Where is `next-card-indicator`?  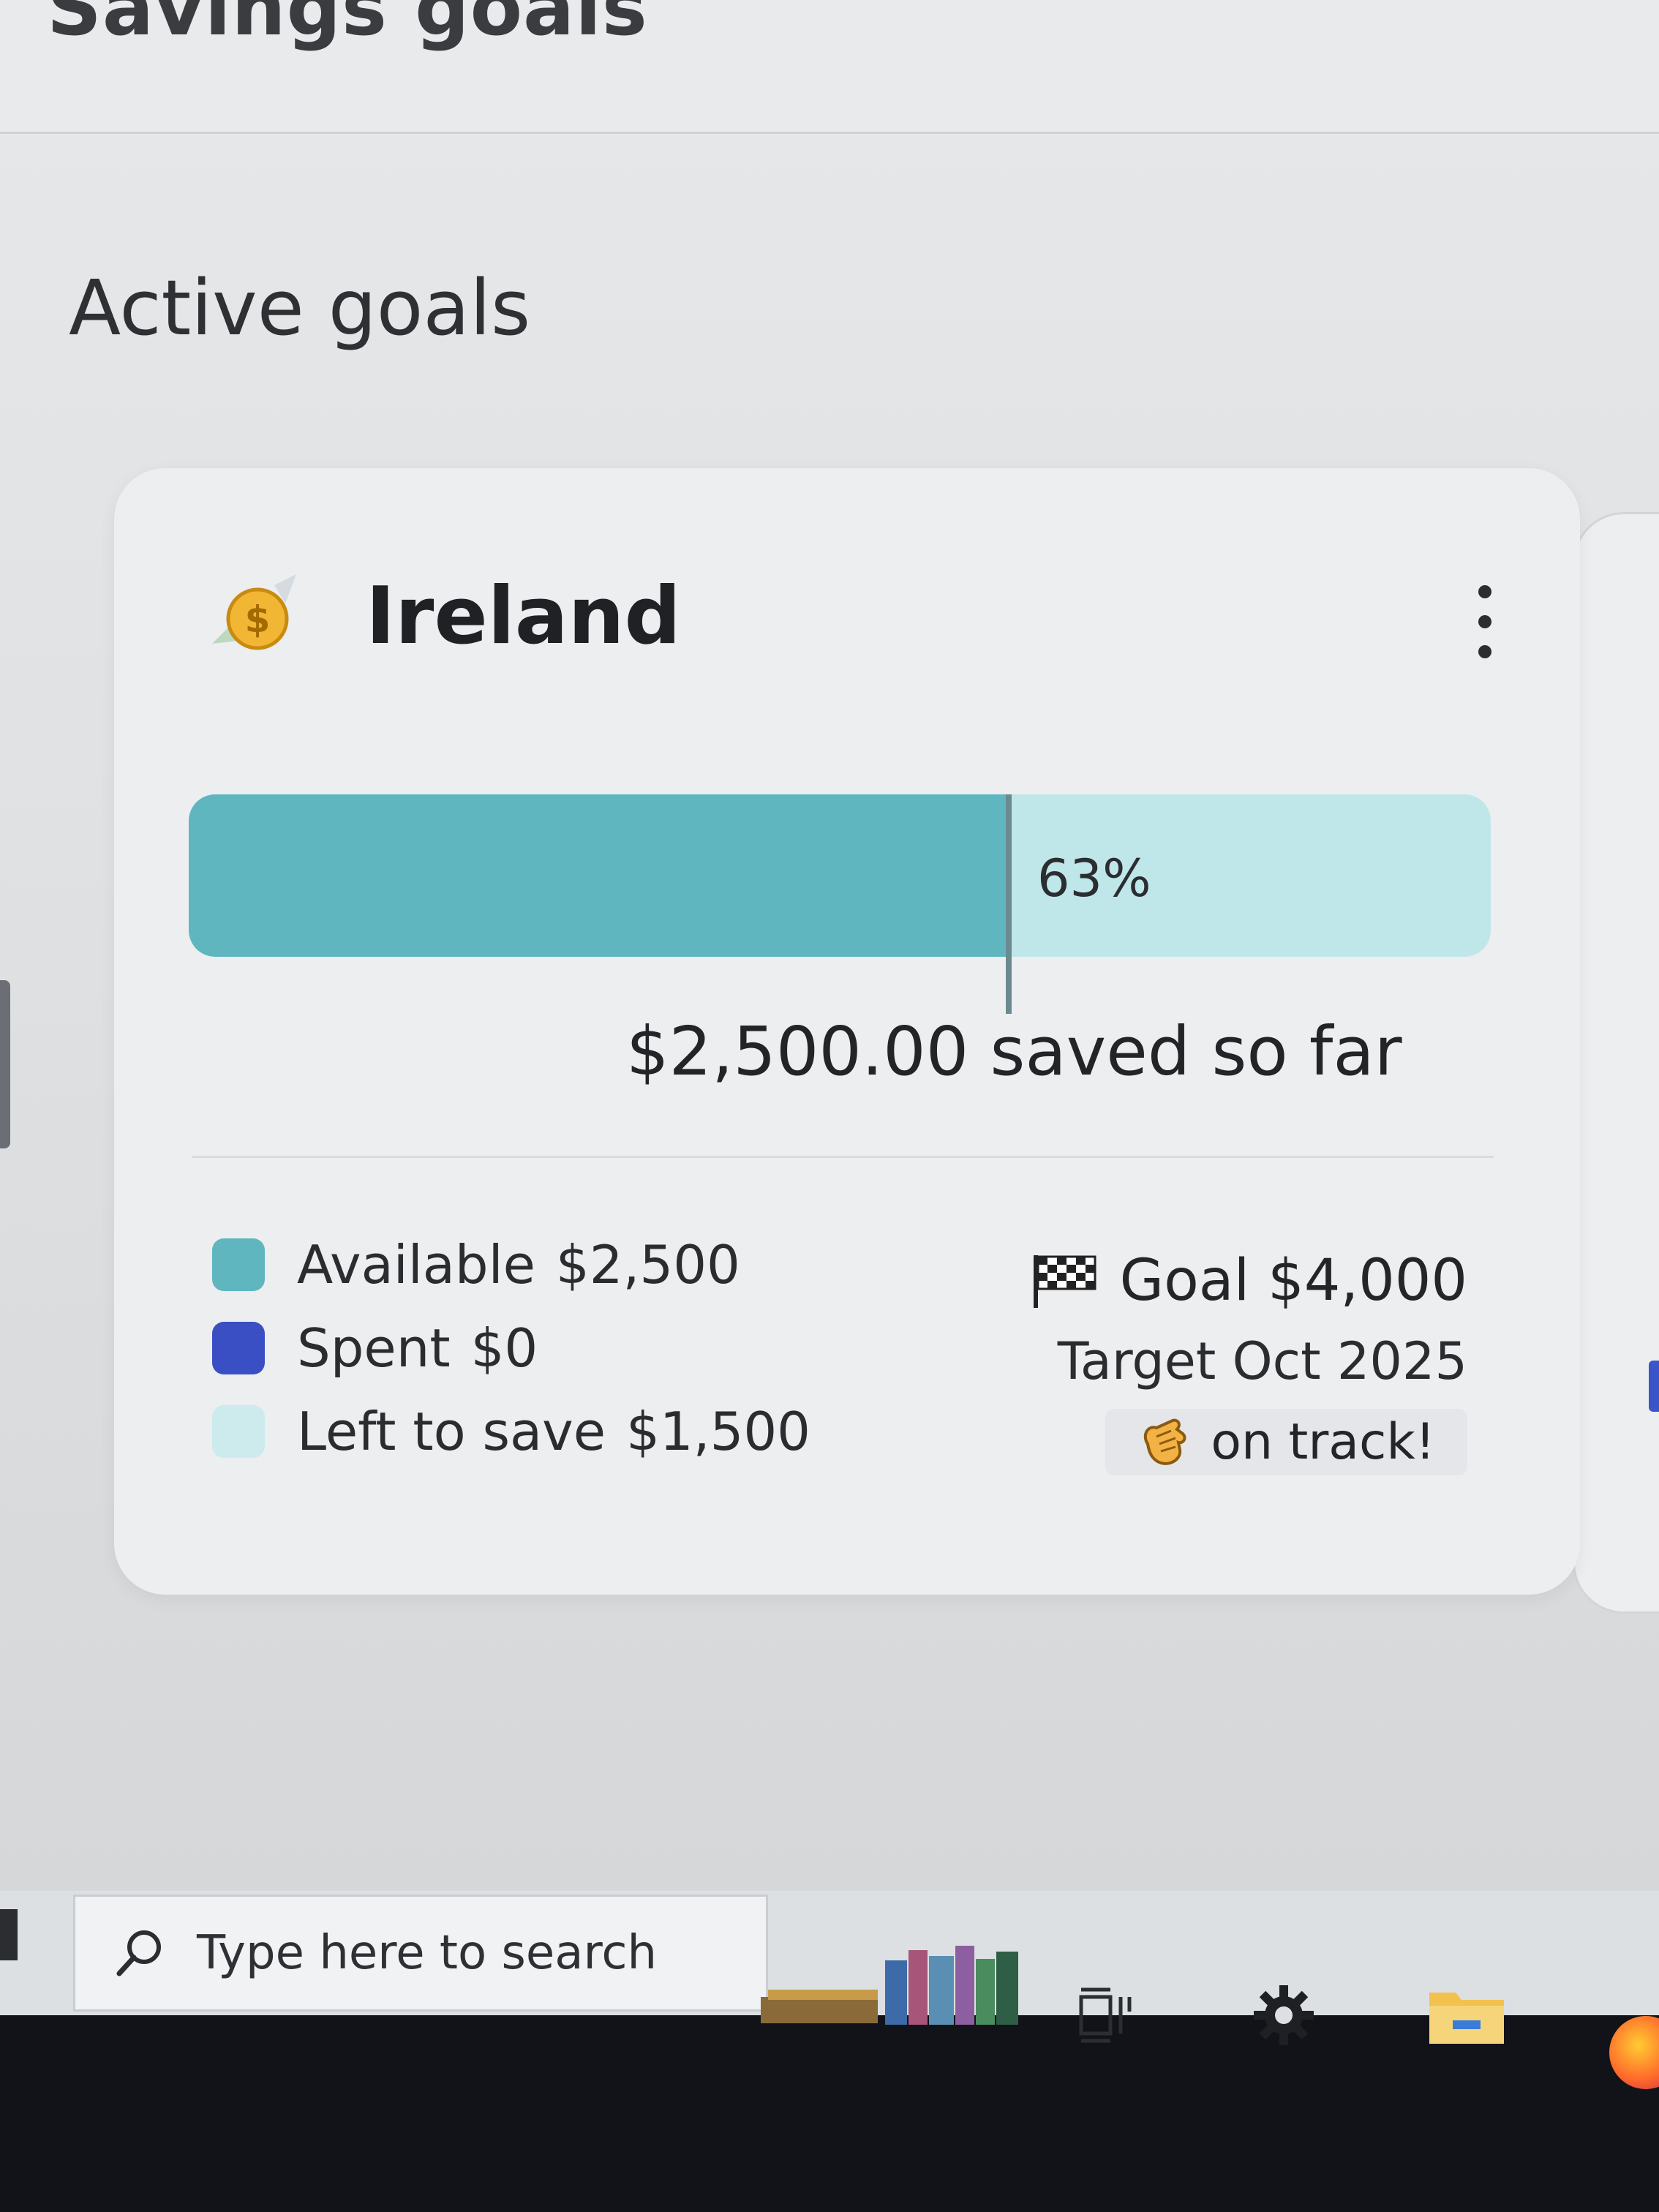
next-card-indicator is located at coordinates (1654, 1386).